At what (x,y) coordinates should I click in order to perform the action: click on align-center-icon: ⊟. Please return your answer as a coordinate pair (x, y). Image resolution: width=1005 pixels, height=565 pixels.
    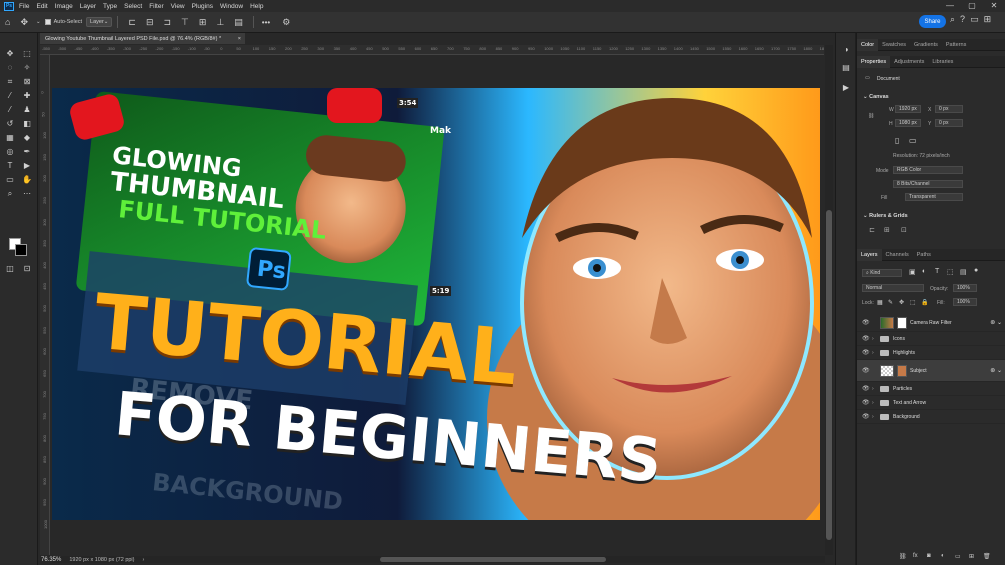
    Looking at the image, I should click on (150, 22).